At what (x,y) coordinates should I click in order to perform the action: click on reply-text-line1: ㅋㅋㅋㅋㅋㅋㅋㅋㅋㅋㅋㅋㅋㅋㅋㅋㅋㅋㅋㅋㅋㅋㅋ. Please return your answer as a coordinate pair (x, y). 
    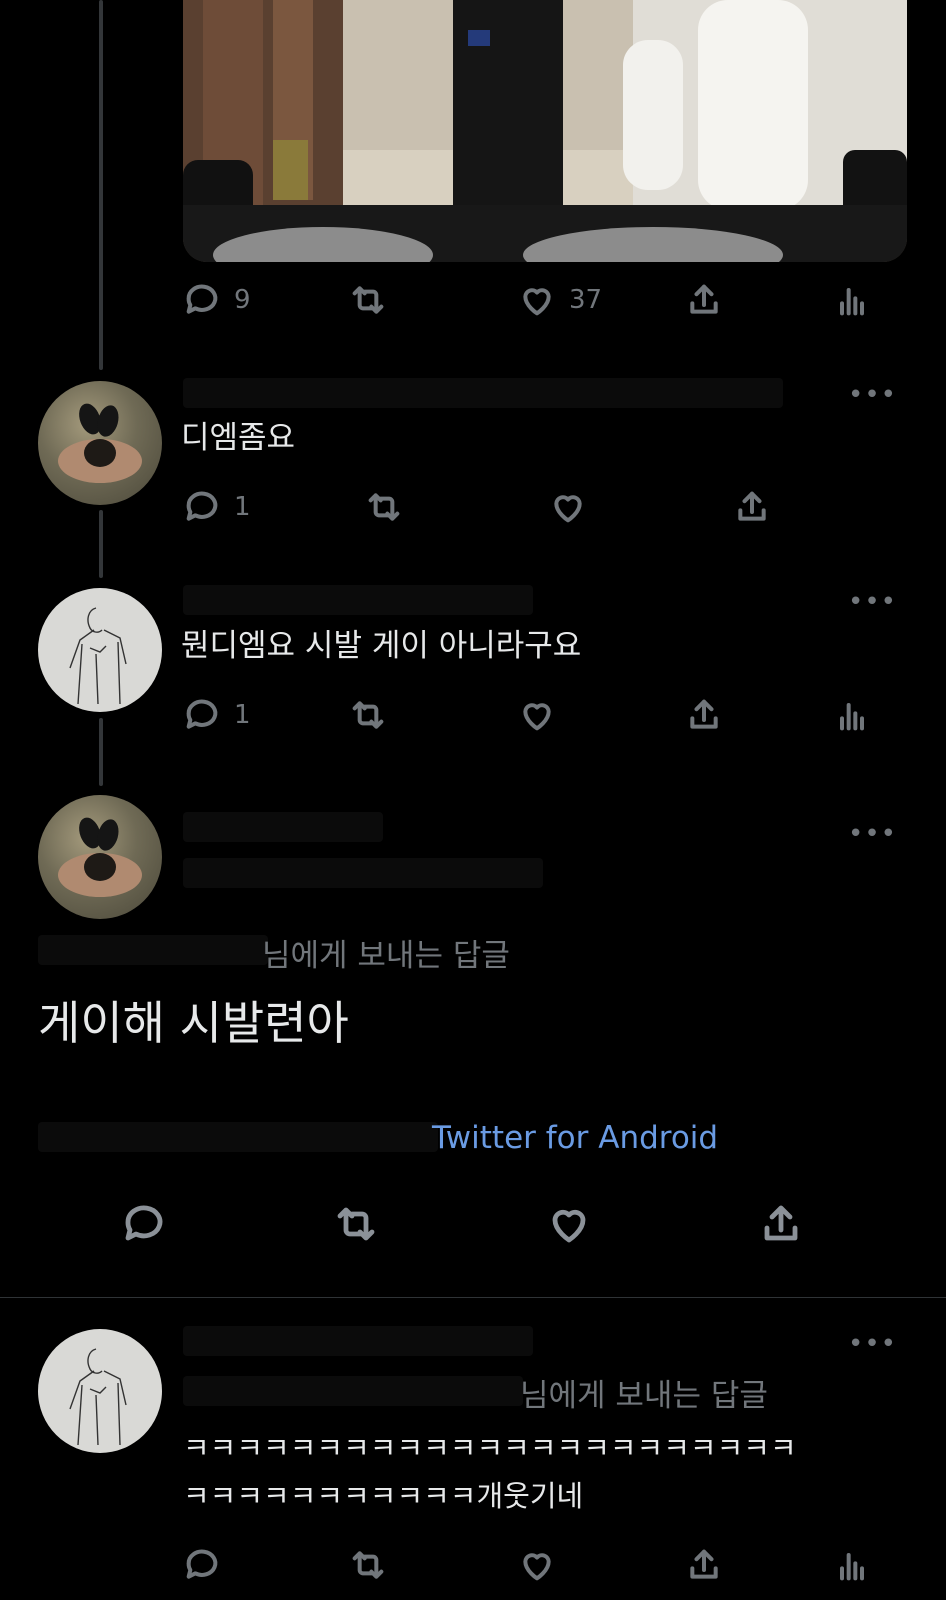
    Looking at the image, I should click on (490, 1448).